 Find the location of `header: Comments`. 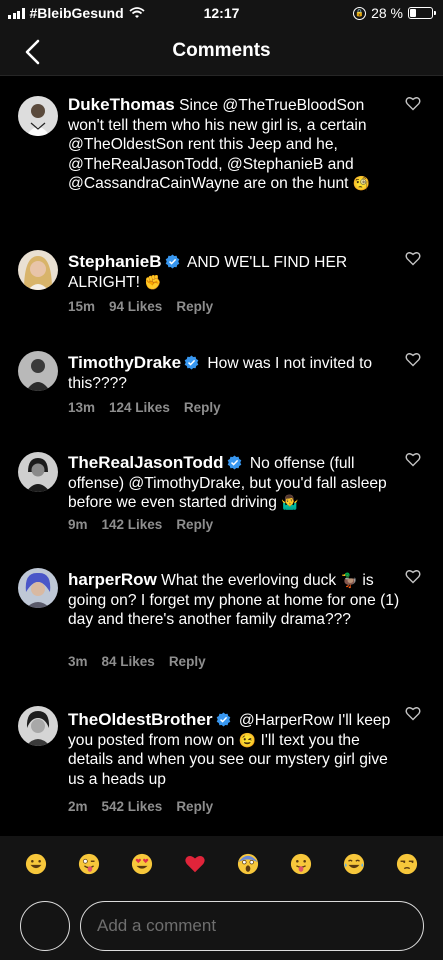

header: Comments is located at coordinates (221, 52).